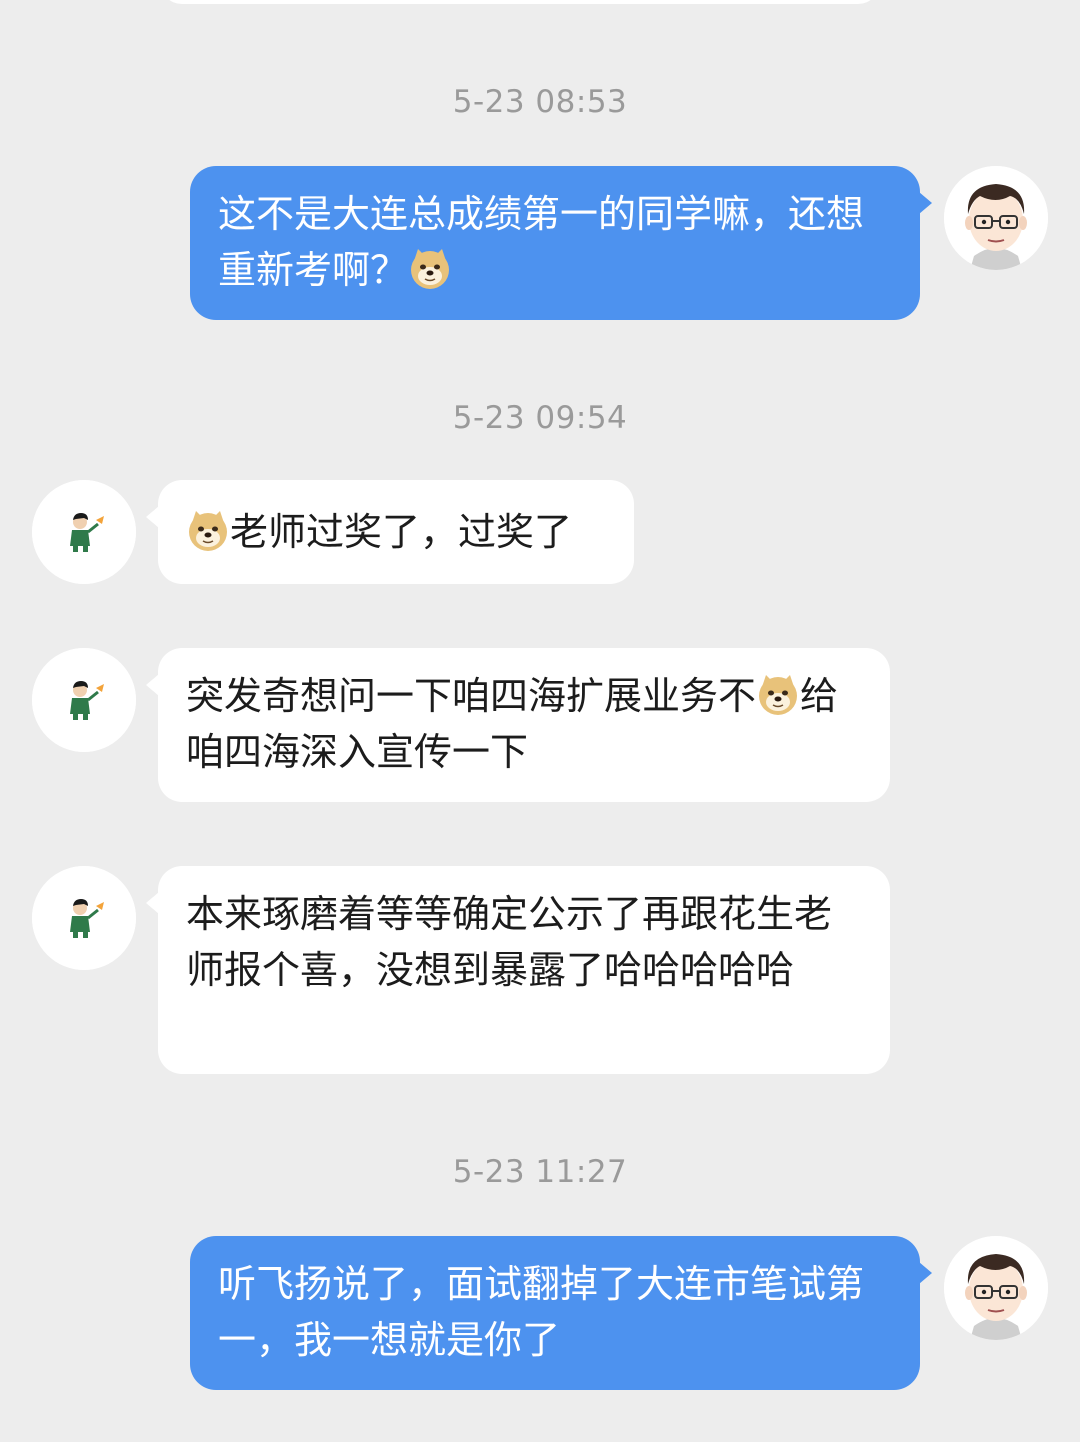 Image resolution: width=1080 pixels, height=1442 pixels. I want to click on message-text: 老师过奖了，过奖了, so click(401, 532).